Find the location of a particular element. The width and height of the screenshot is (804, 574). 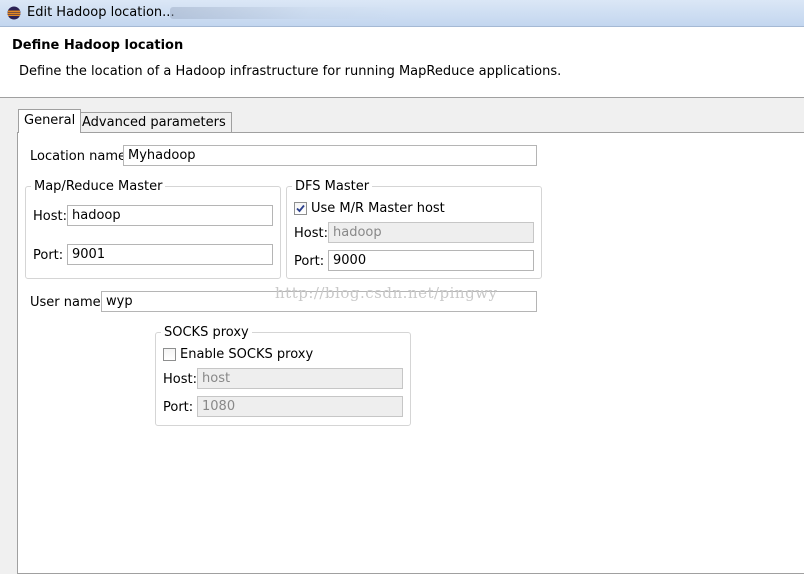

mr-port-input: 9001 is located at coordinates (170, 254).